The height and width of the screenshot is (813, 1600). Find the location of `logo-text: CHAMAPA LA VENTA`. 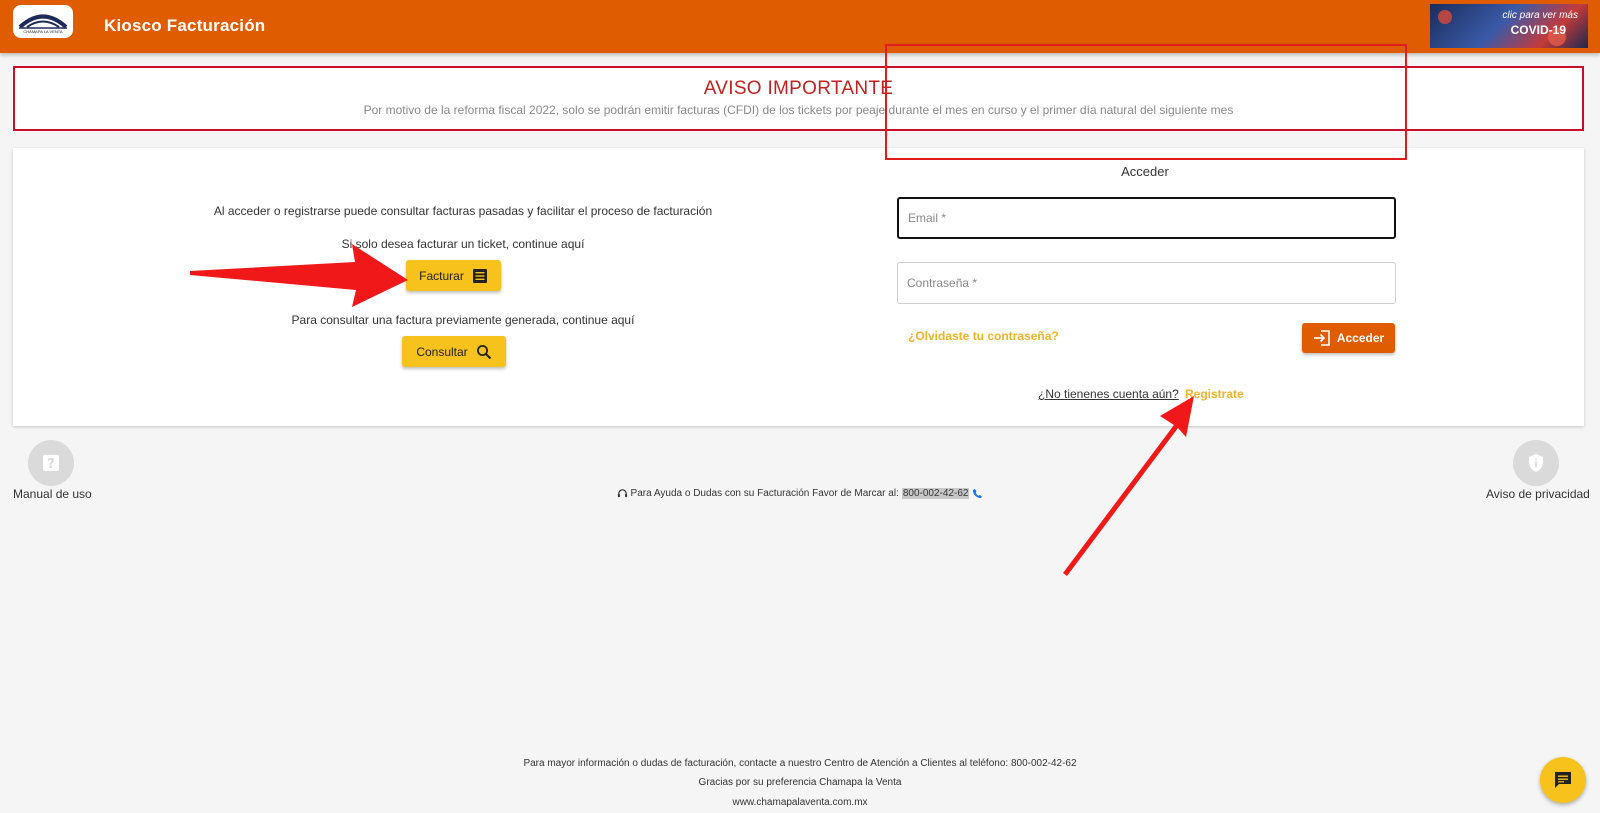

logo-text: CHAMAPA LA VENTA is located at coordinates (43, 31).